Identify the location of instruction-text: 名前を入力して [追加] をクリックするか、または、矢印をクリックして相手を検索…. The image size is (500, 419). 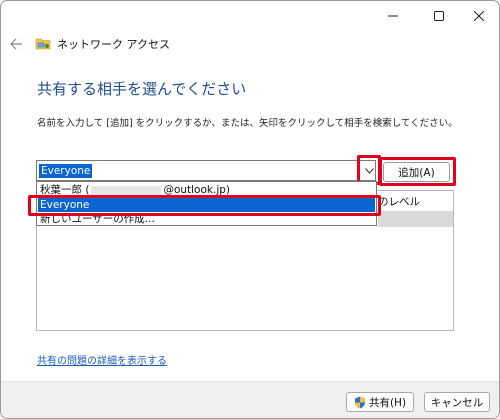
(247, 123).